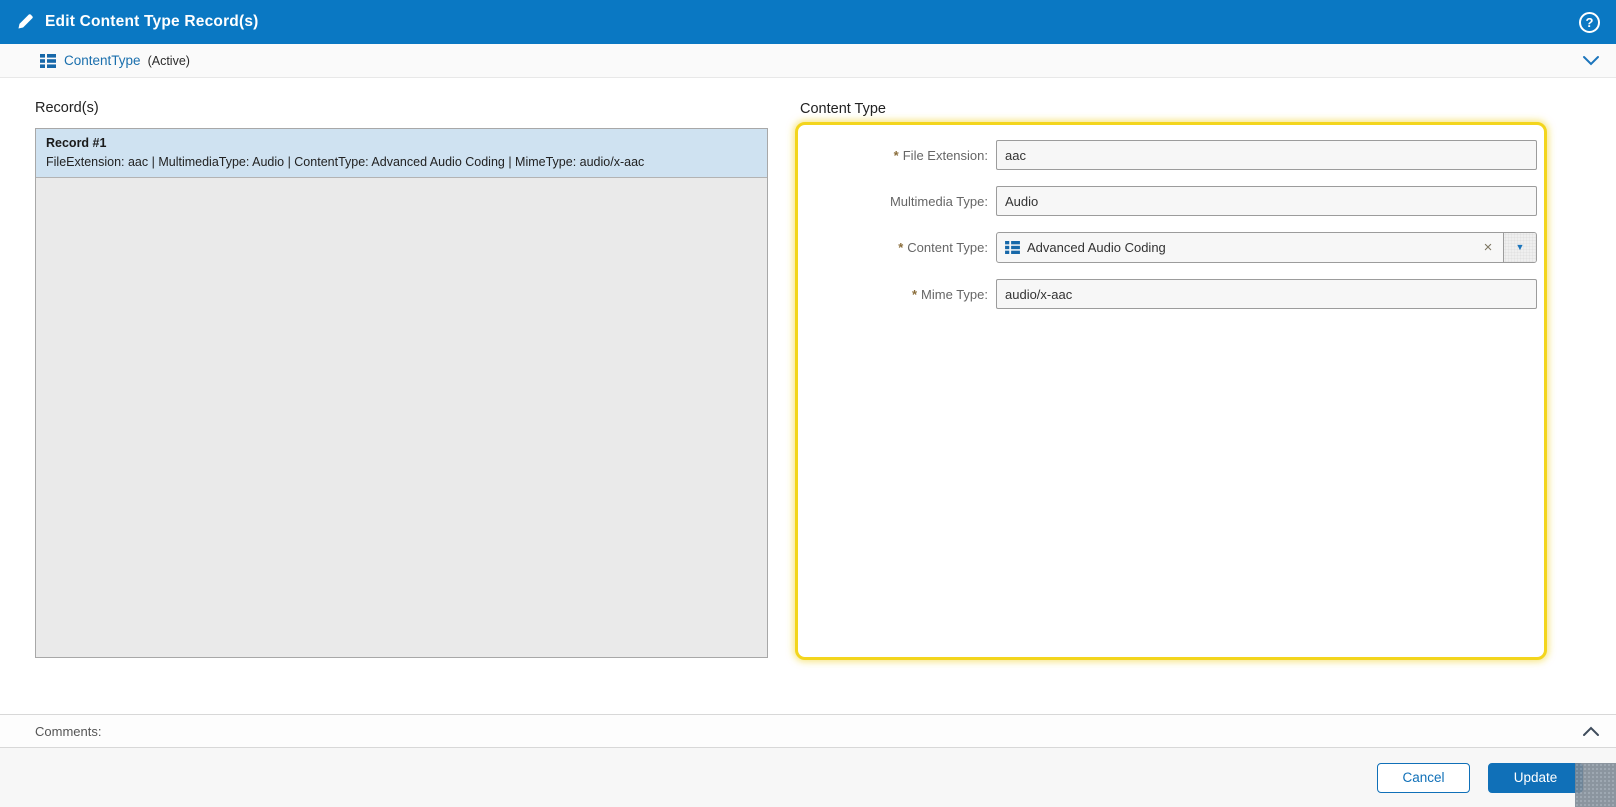 This screenshot has height=807, width=1616. I want to click on content-type-value: Advanced Audio Coding, so click(1096, 247).